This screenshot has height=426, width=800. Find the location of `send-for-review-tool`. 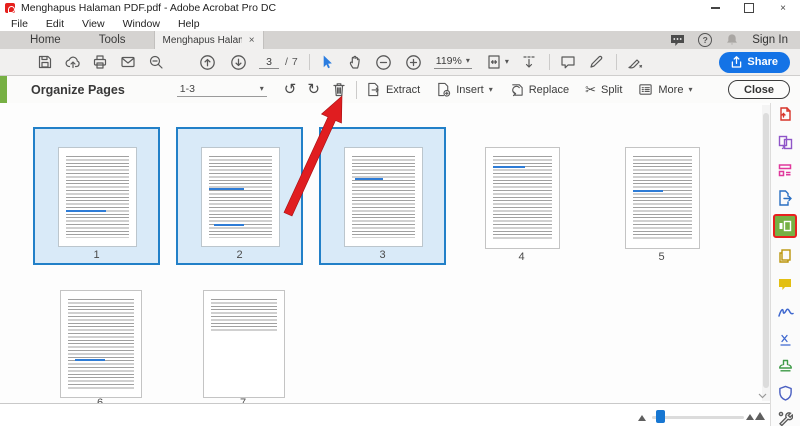

send-for-review-tool is located at coordinates (785, 366).